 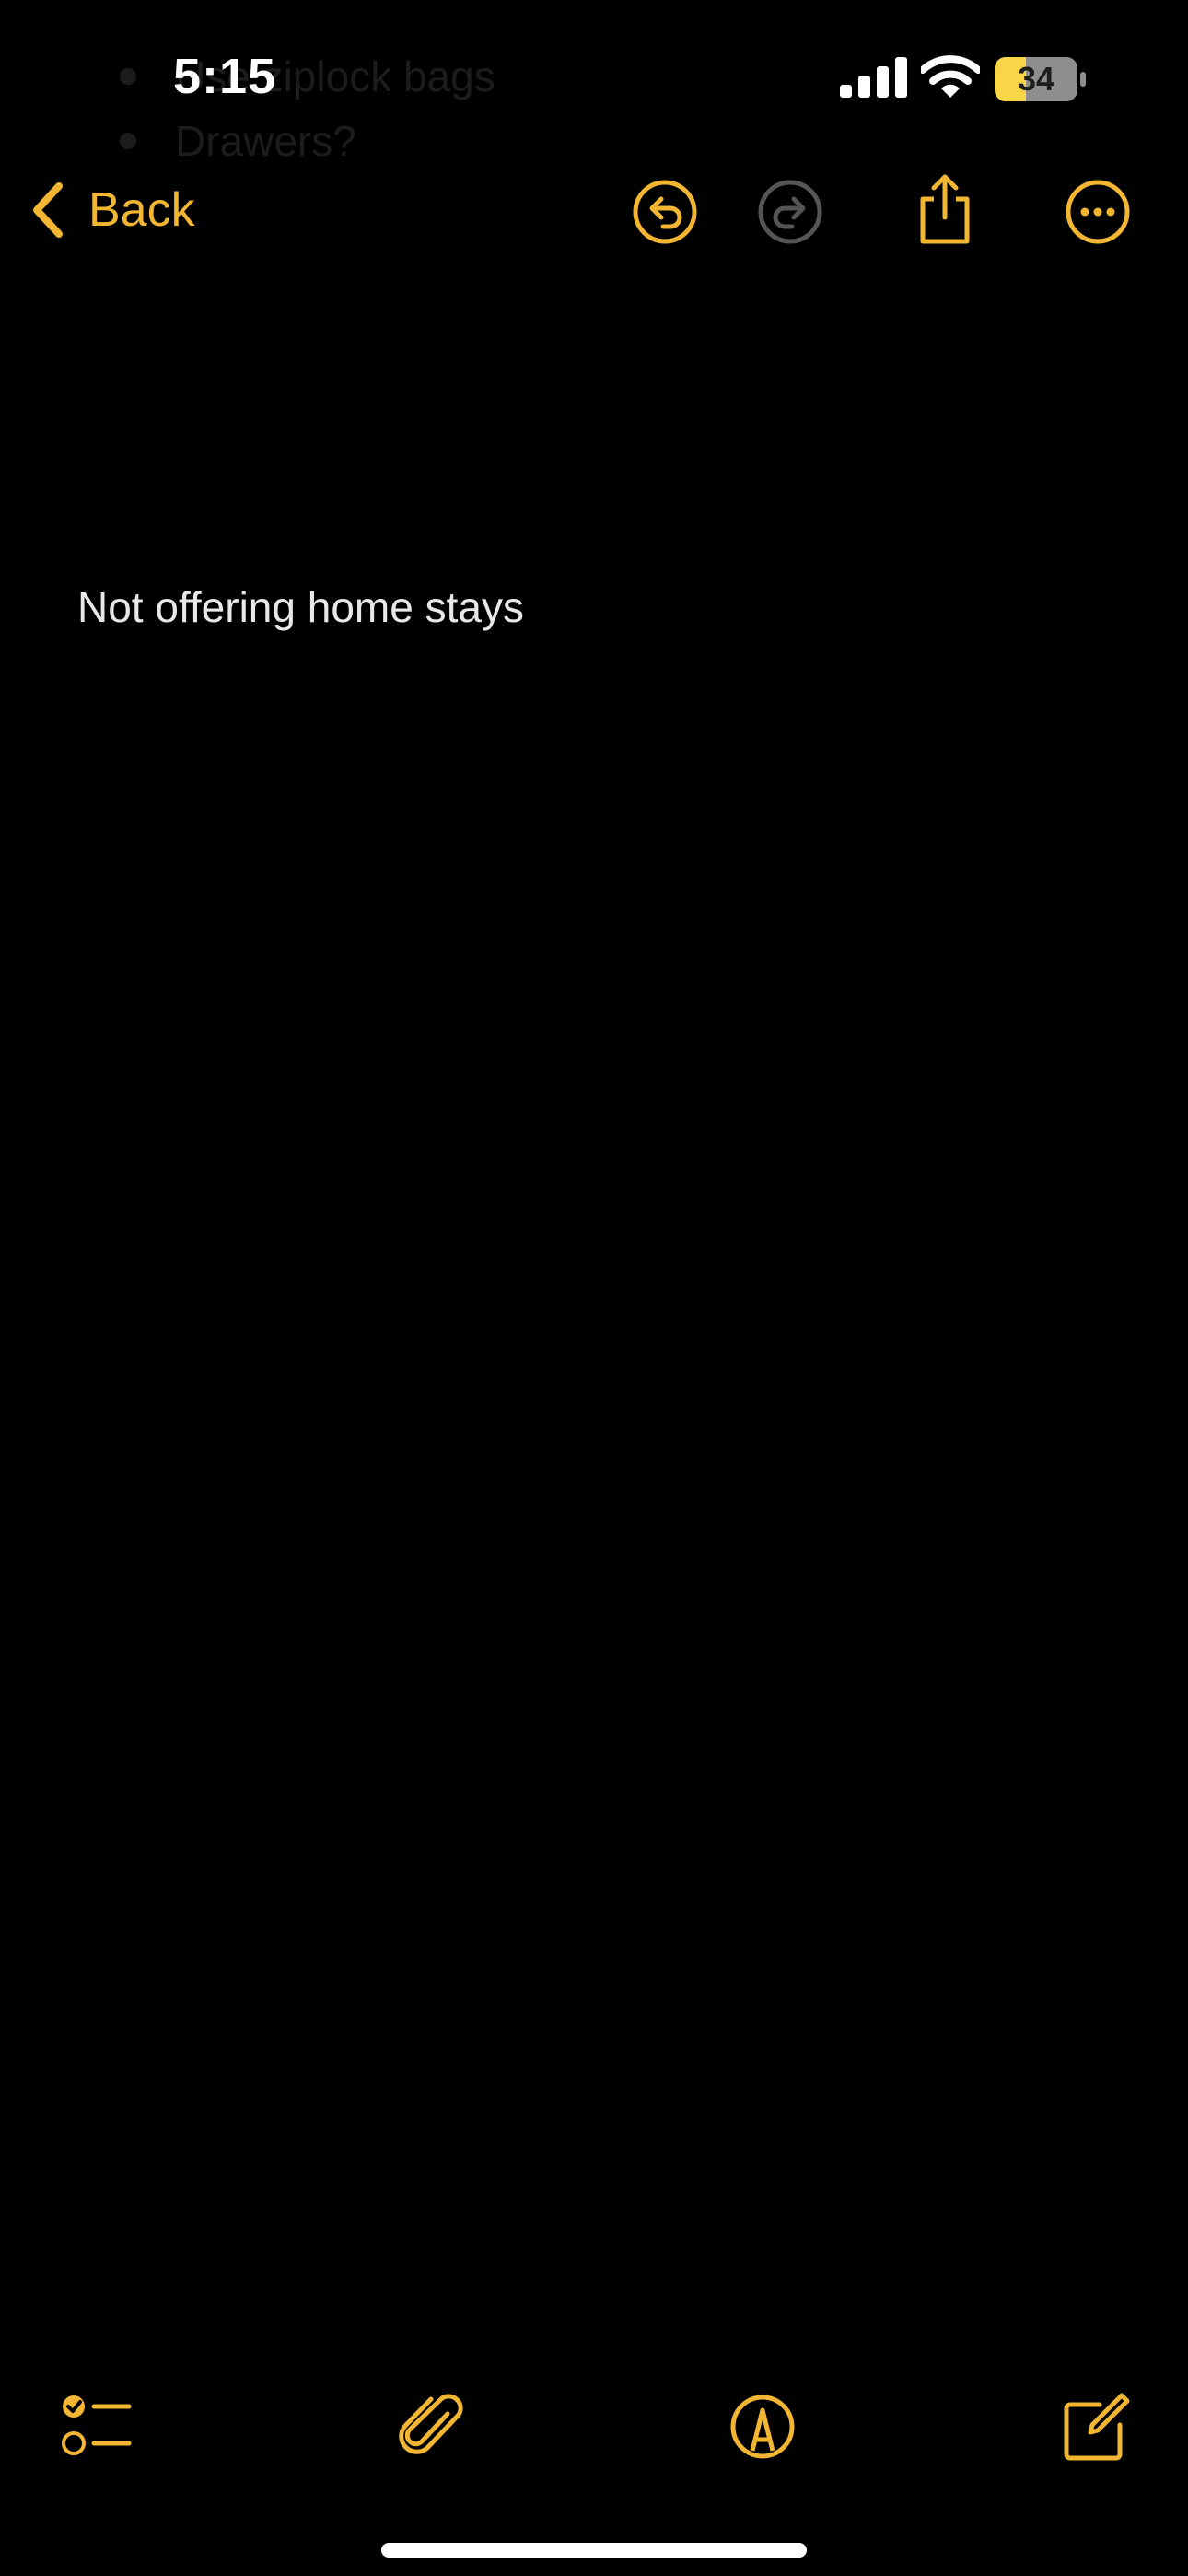 I want to click on note-body-text: Not offering home stays, so click(x=300, y=607).